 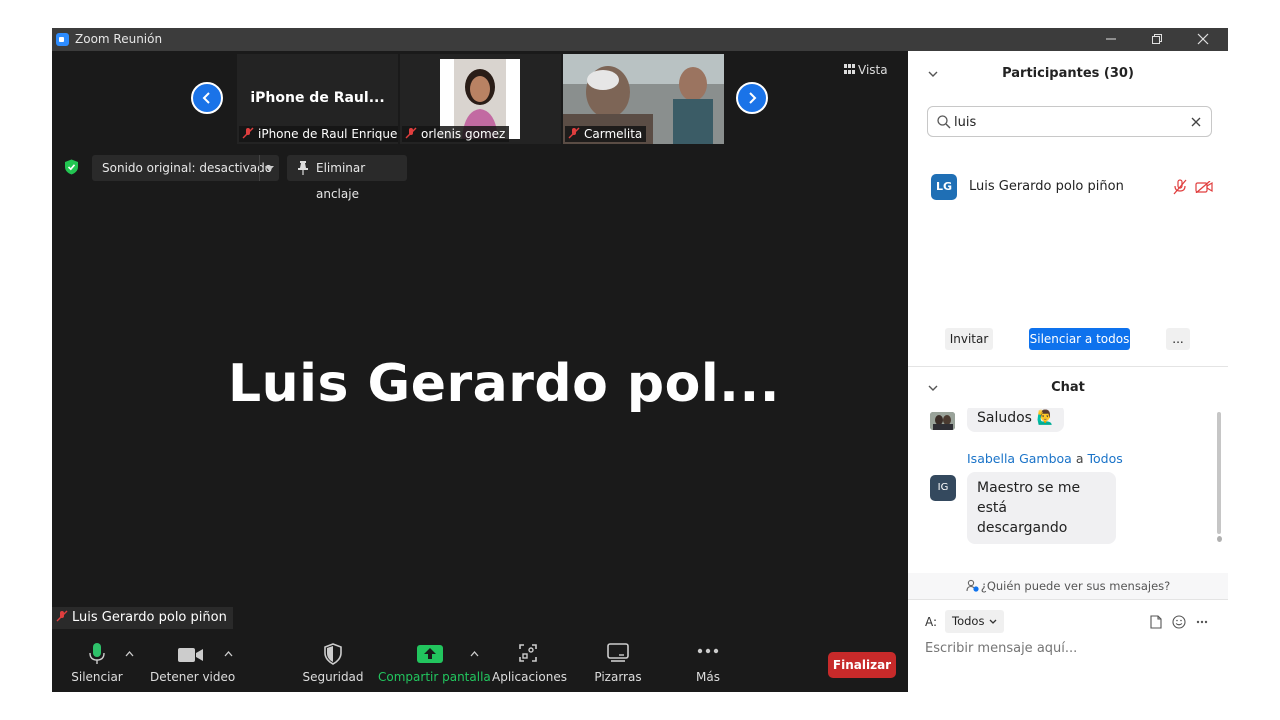 I want to click on apps-button: Aplicaciones, so click(x=529, y=663).